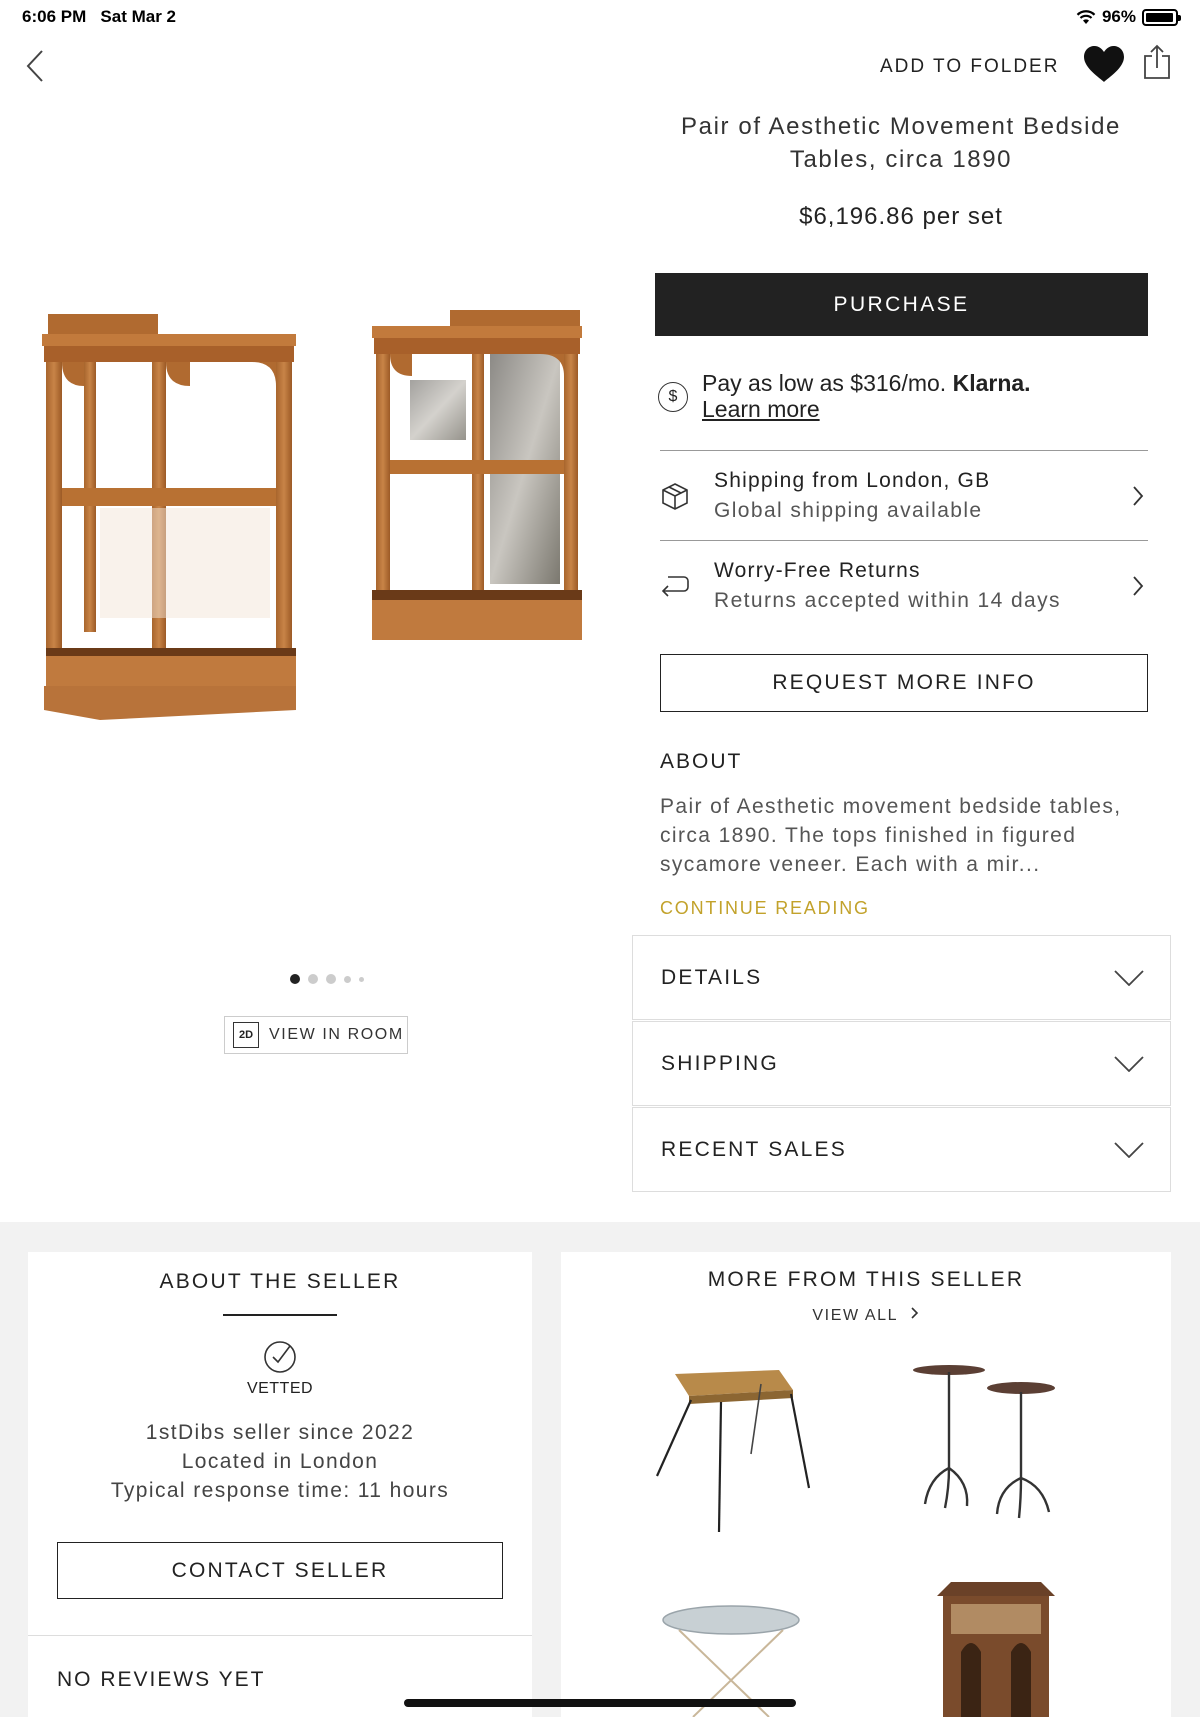  I want to click on product-image, so click(315, 525).